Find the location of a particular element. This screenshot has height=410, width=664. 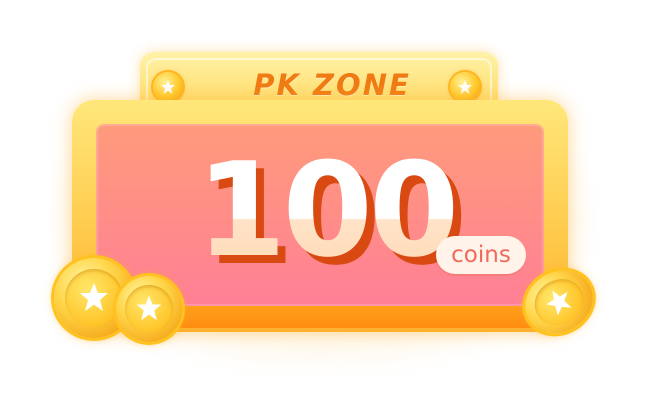

gold-star-coin-icon is located at coordinates (149, 309).